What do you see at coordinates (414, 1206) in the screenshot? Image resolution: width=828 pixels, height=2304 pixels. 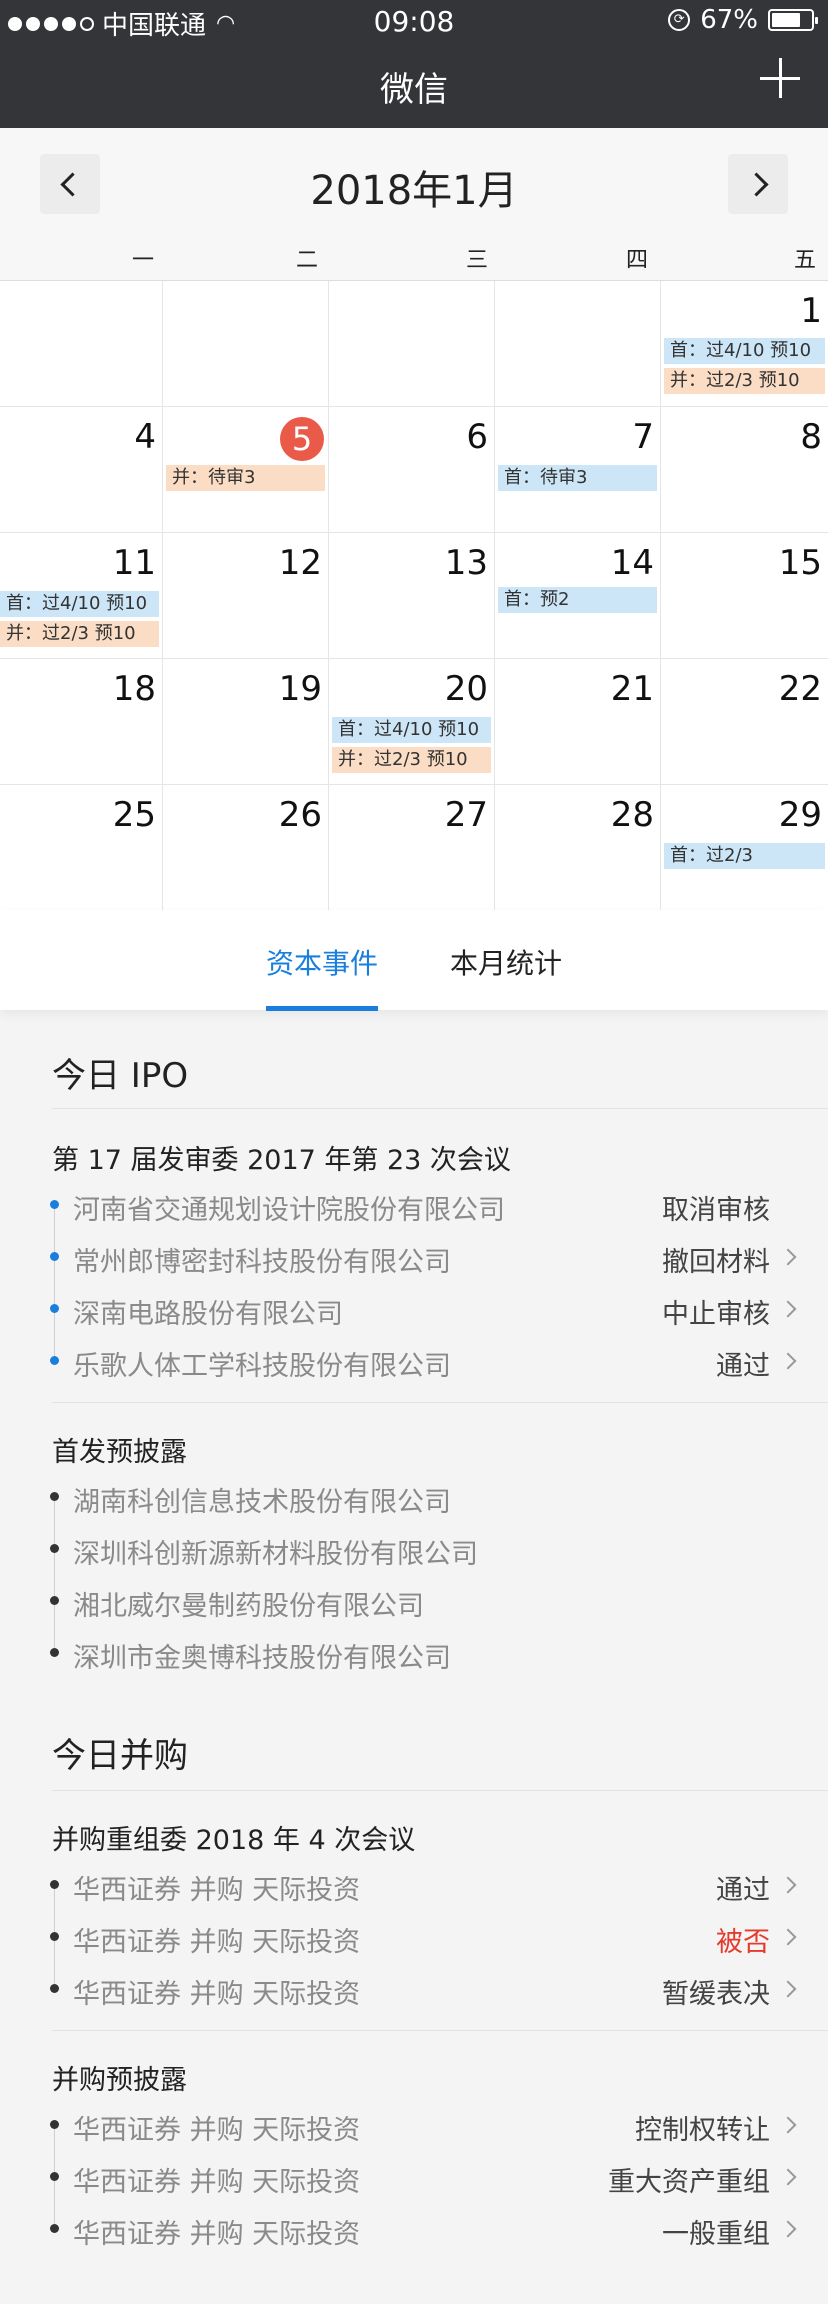 I see `list-item: 河南省交通规划设计院股份有限公司 取消审核` at bounding box center [414, 1206].